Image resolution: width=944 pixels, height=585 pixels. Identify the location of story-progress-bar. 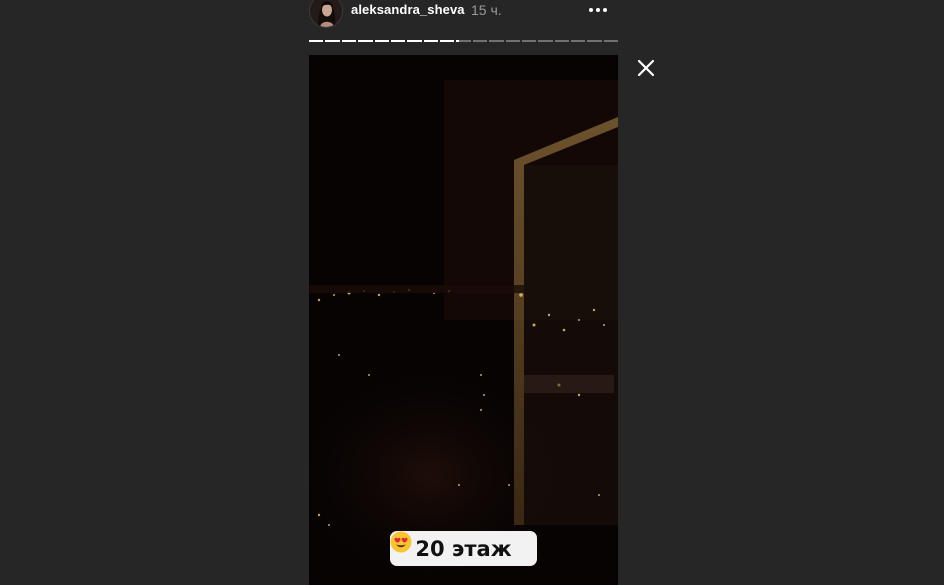
(464, 41).